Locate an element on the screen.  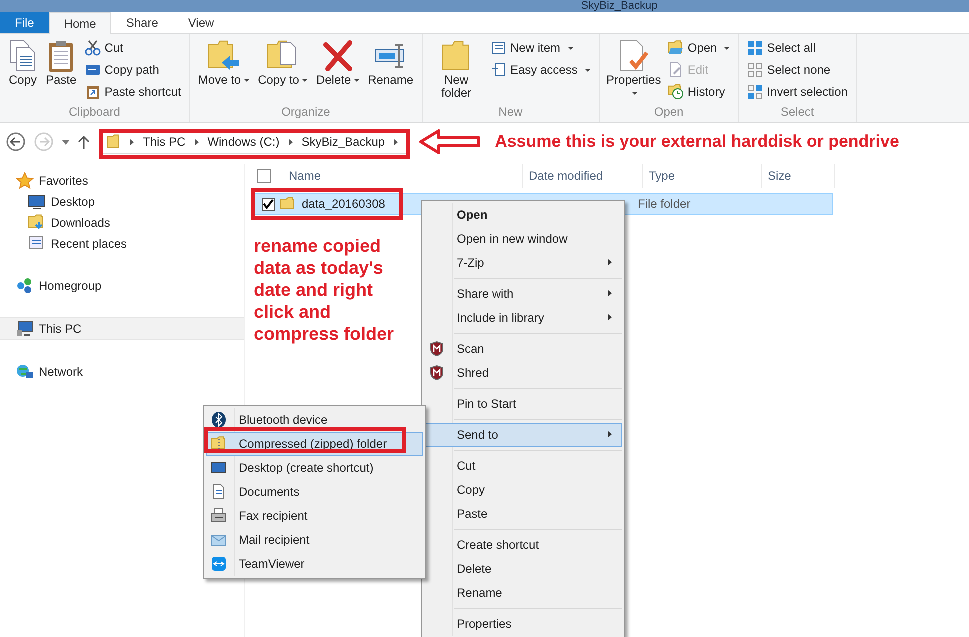
group-label: Clipboard is located at coordinates (95, 113).